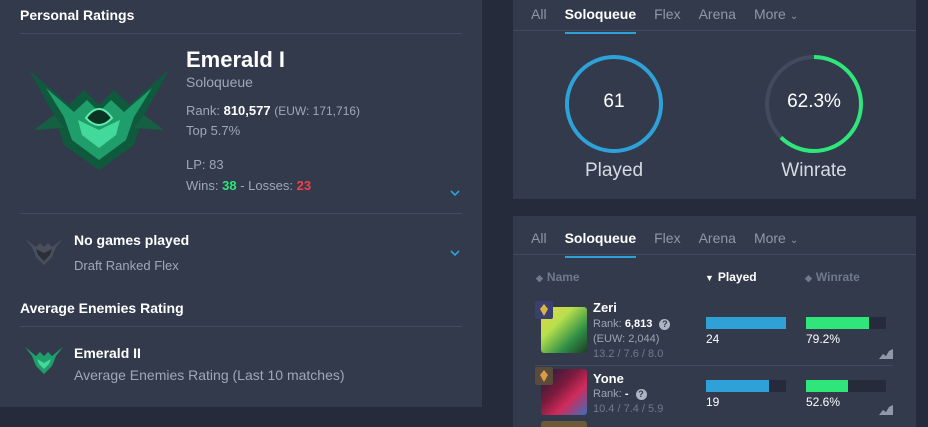 The width and height of the screenshot is (928, 427). Describe the element at coordinates (814, 101) in the screenshot. I see `winrate-value: 62.3%` at that location.